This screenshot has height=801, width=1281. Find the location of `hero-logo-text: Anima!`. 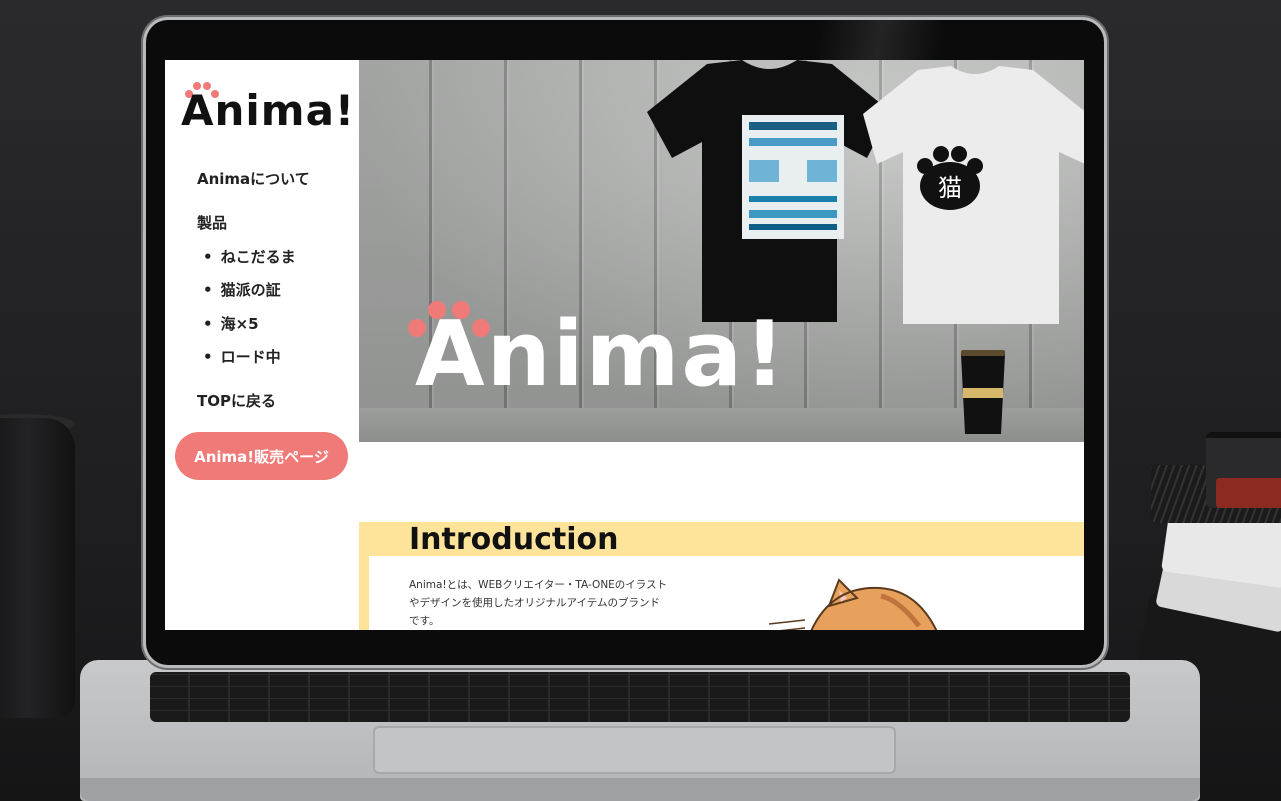

hero-logo-text: Anima! is located at coordinates (601, 354).